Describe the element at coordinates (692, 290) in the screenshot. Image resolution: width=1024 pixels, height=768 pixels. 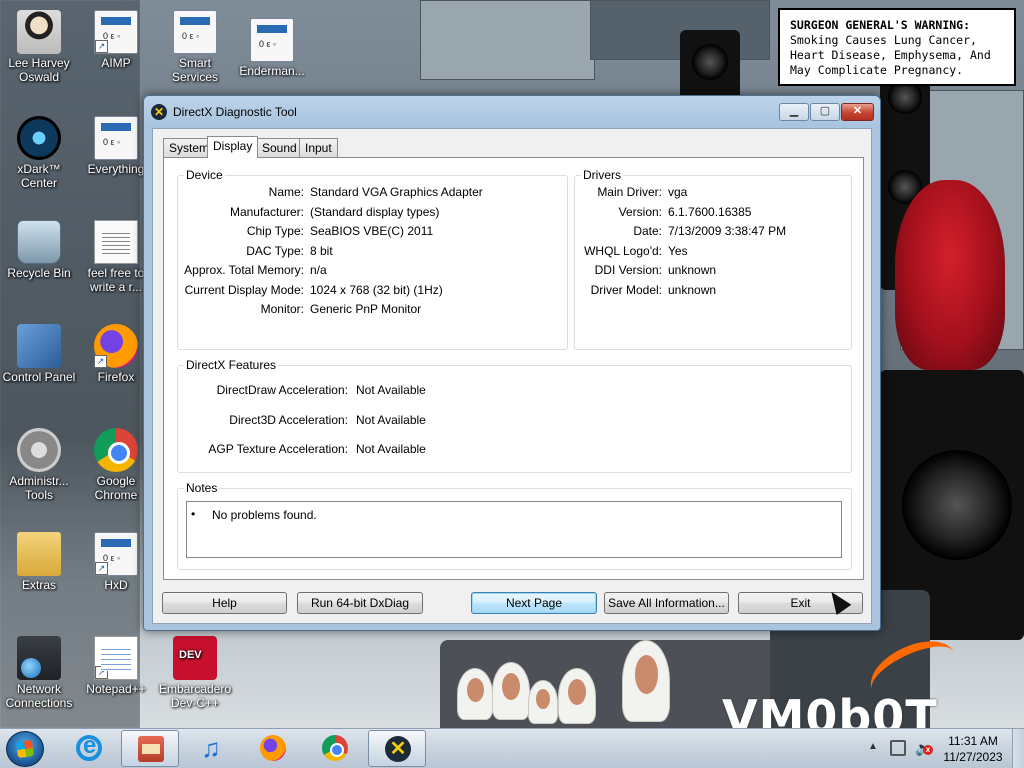
I see `field-value: unknown` at that location.